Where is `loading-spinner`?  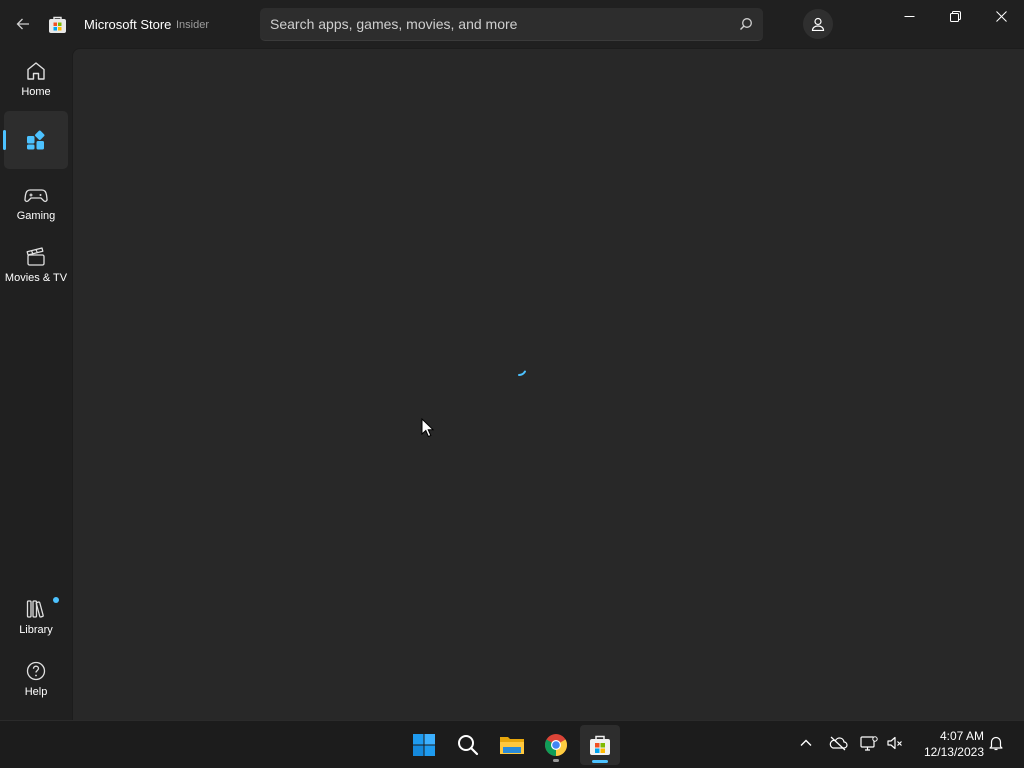
loading-spinner is located at coordinates (522, 373).